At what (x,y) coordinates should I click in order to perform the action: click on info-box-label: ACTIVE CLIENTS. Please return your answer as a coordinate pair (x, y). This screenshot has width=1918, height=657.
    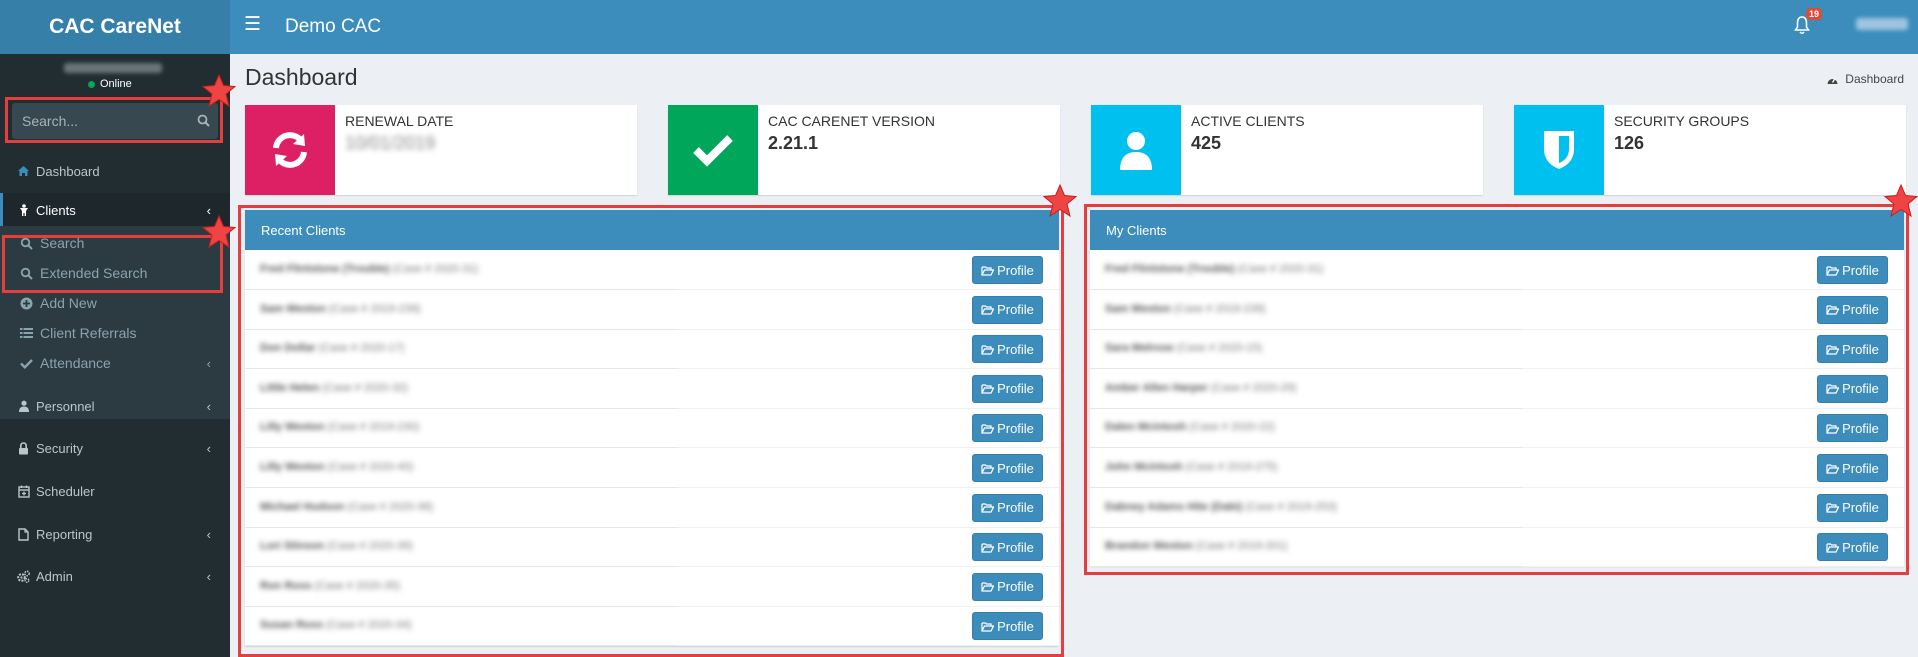
    Looking at the image, I should click on (1248, 121).